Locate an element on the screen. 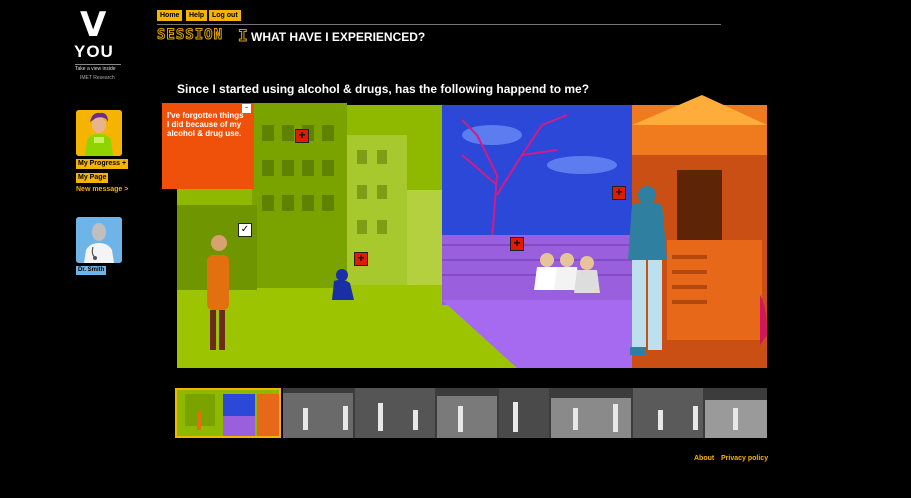 This screenshot has height=498, width=911. logo-divider is located at coordinates (98, 64).